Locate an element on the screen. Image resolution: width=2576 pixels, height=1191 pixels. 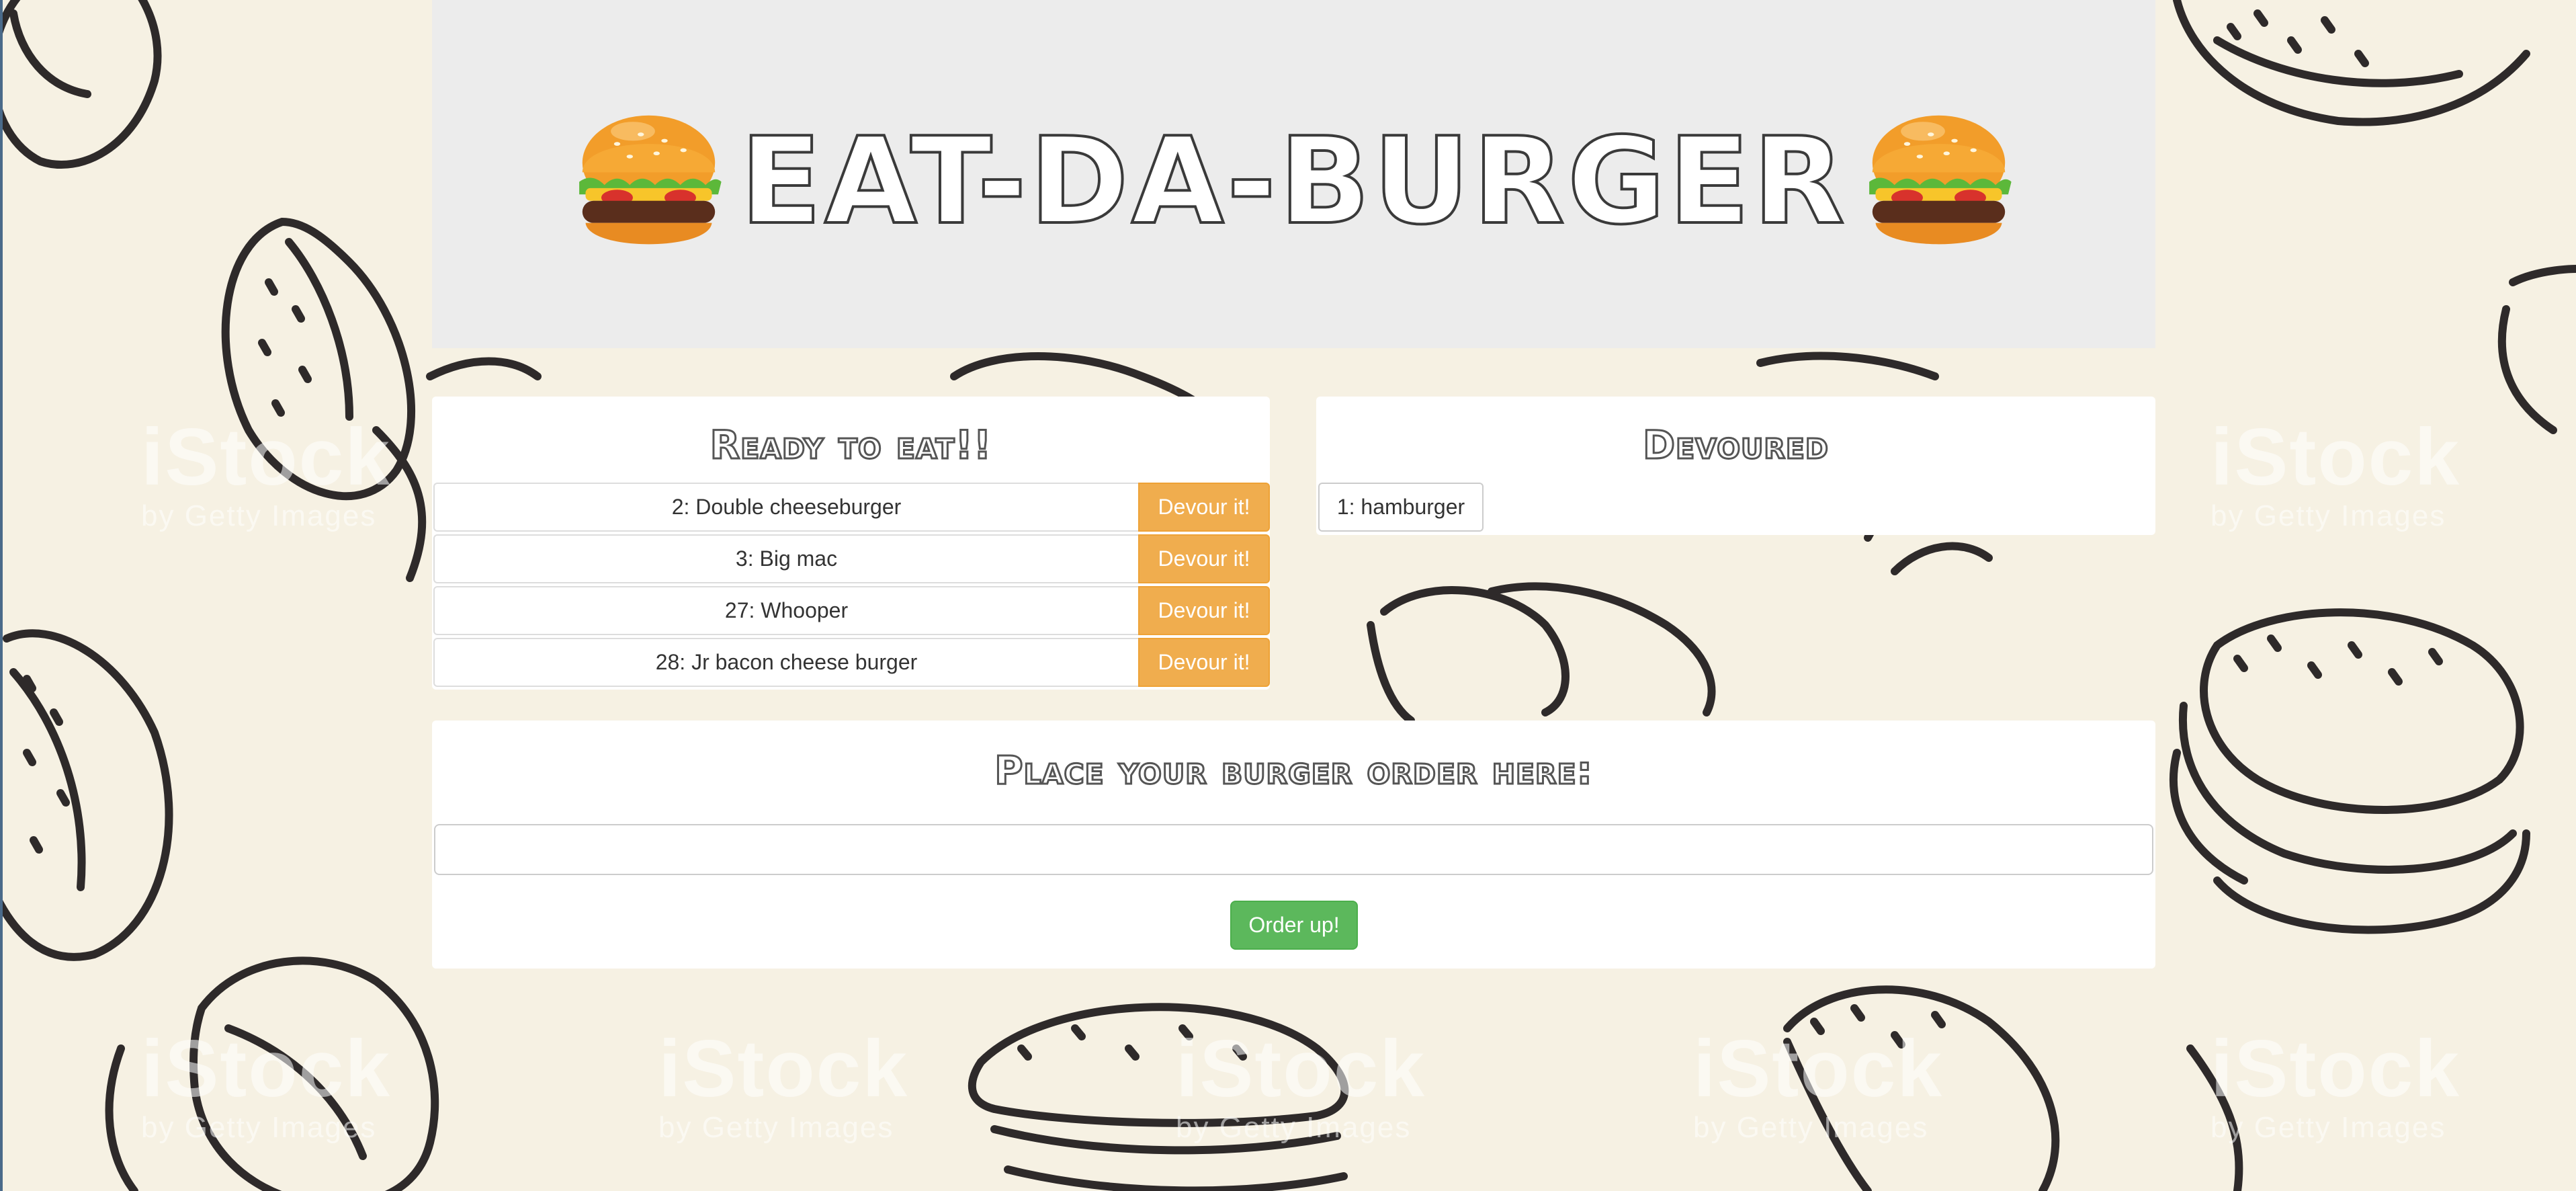
list-item: 27: Whooper Devour it! is located at coordinates (851, 610).